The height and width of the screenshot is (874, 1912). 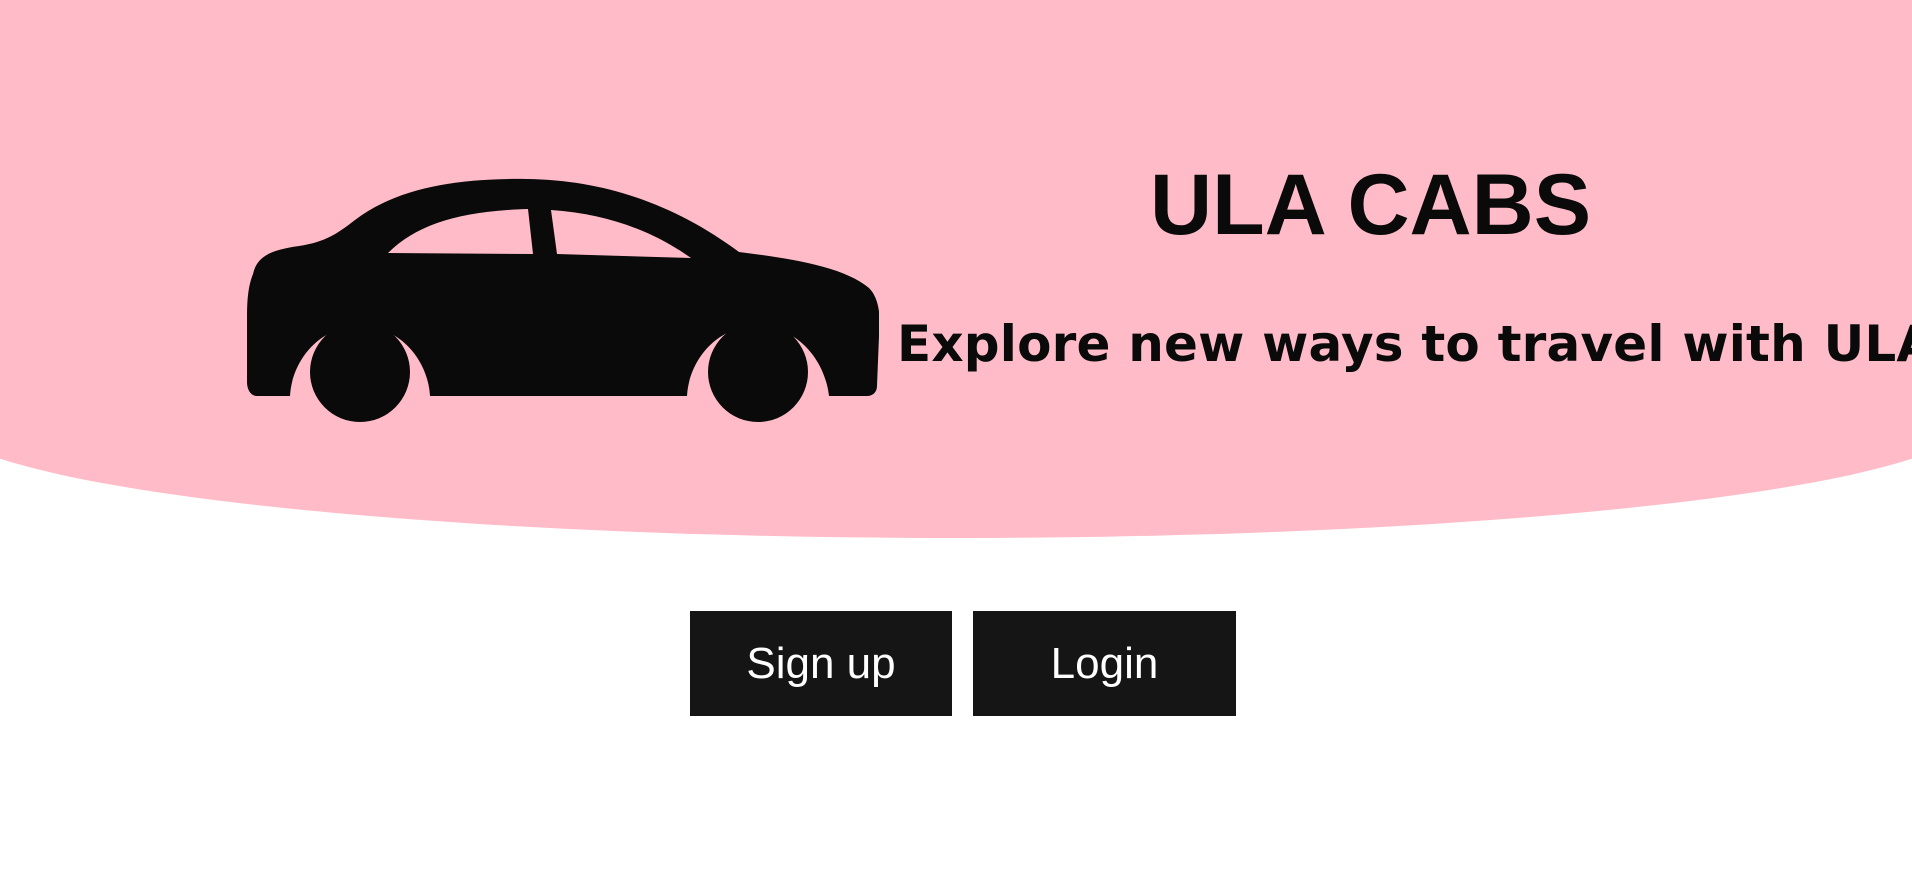 I want to click on login-button: Login, so click(x=1104, y=663).